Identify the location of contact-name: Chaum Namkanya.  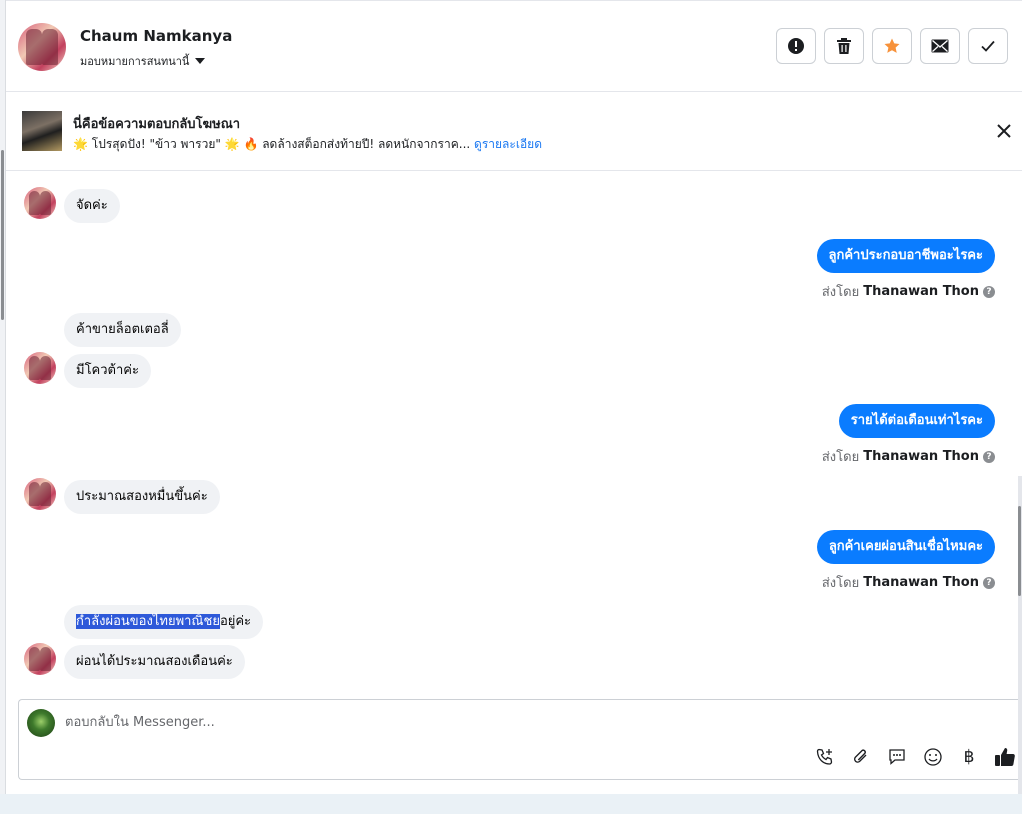
(156, 36).